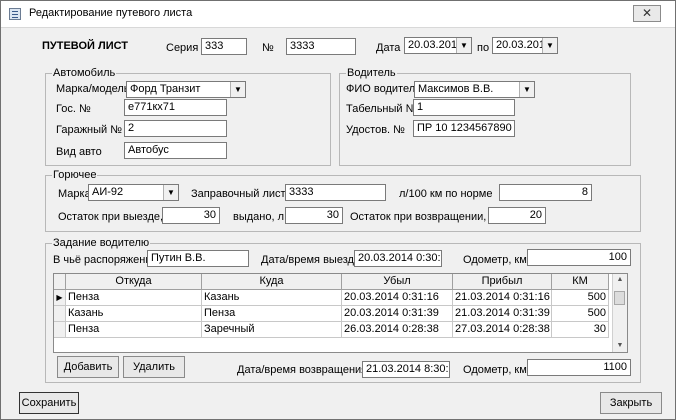 This screenshot has height=420, width=676. Describe the element at coordinates (406, 369) in the screenshot. I see `return-input: 21.03.2014 8:30:00` at that location.